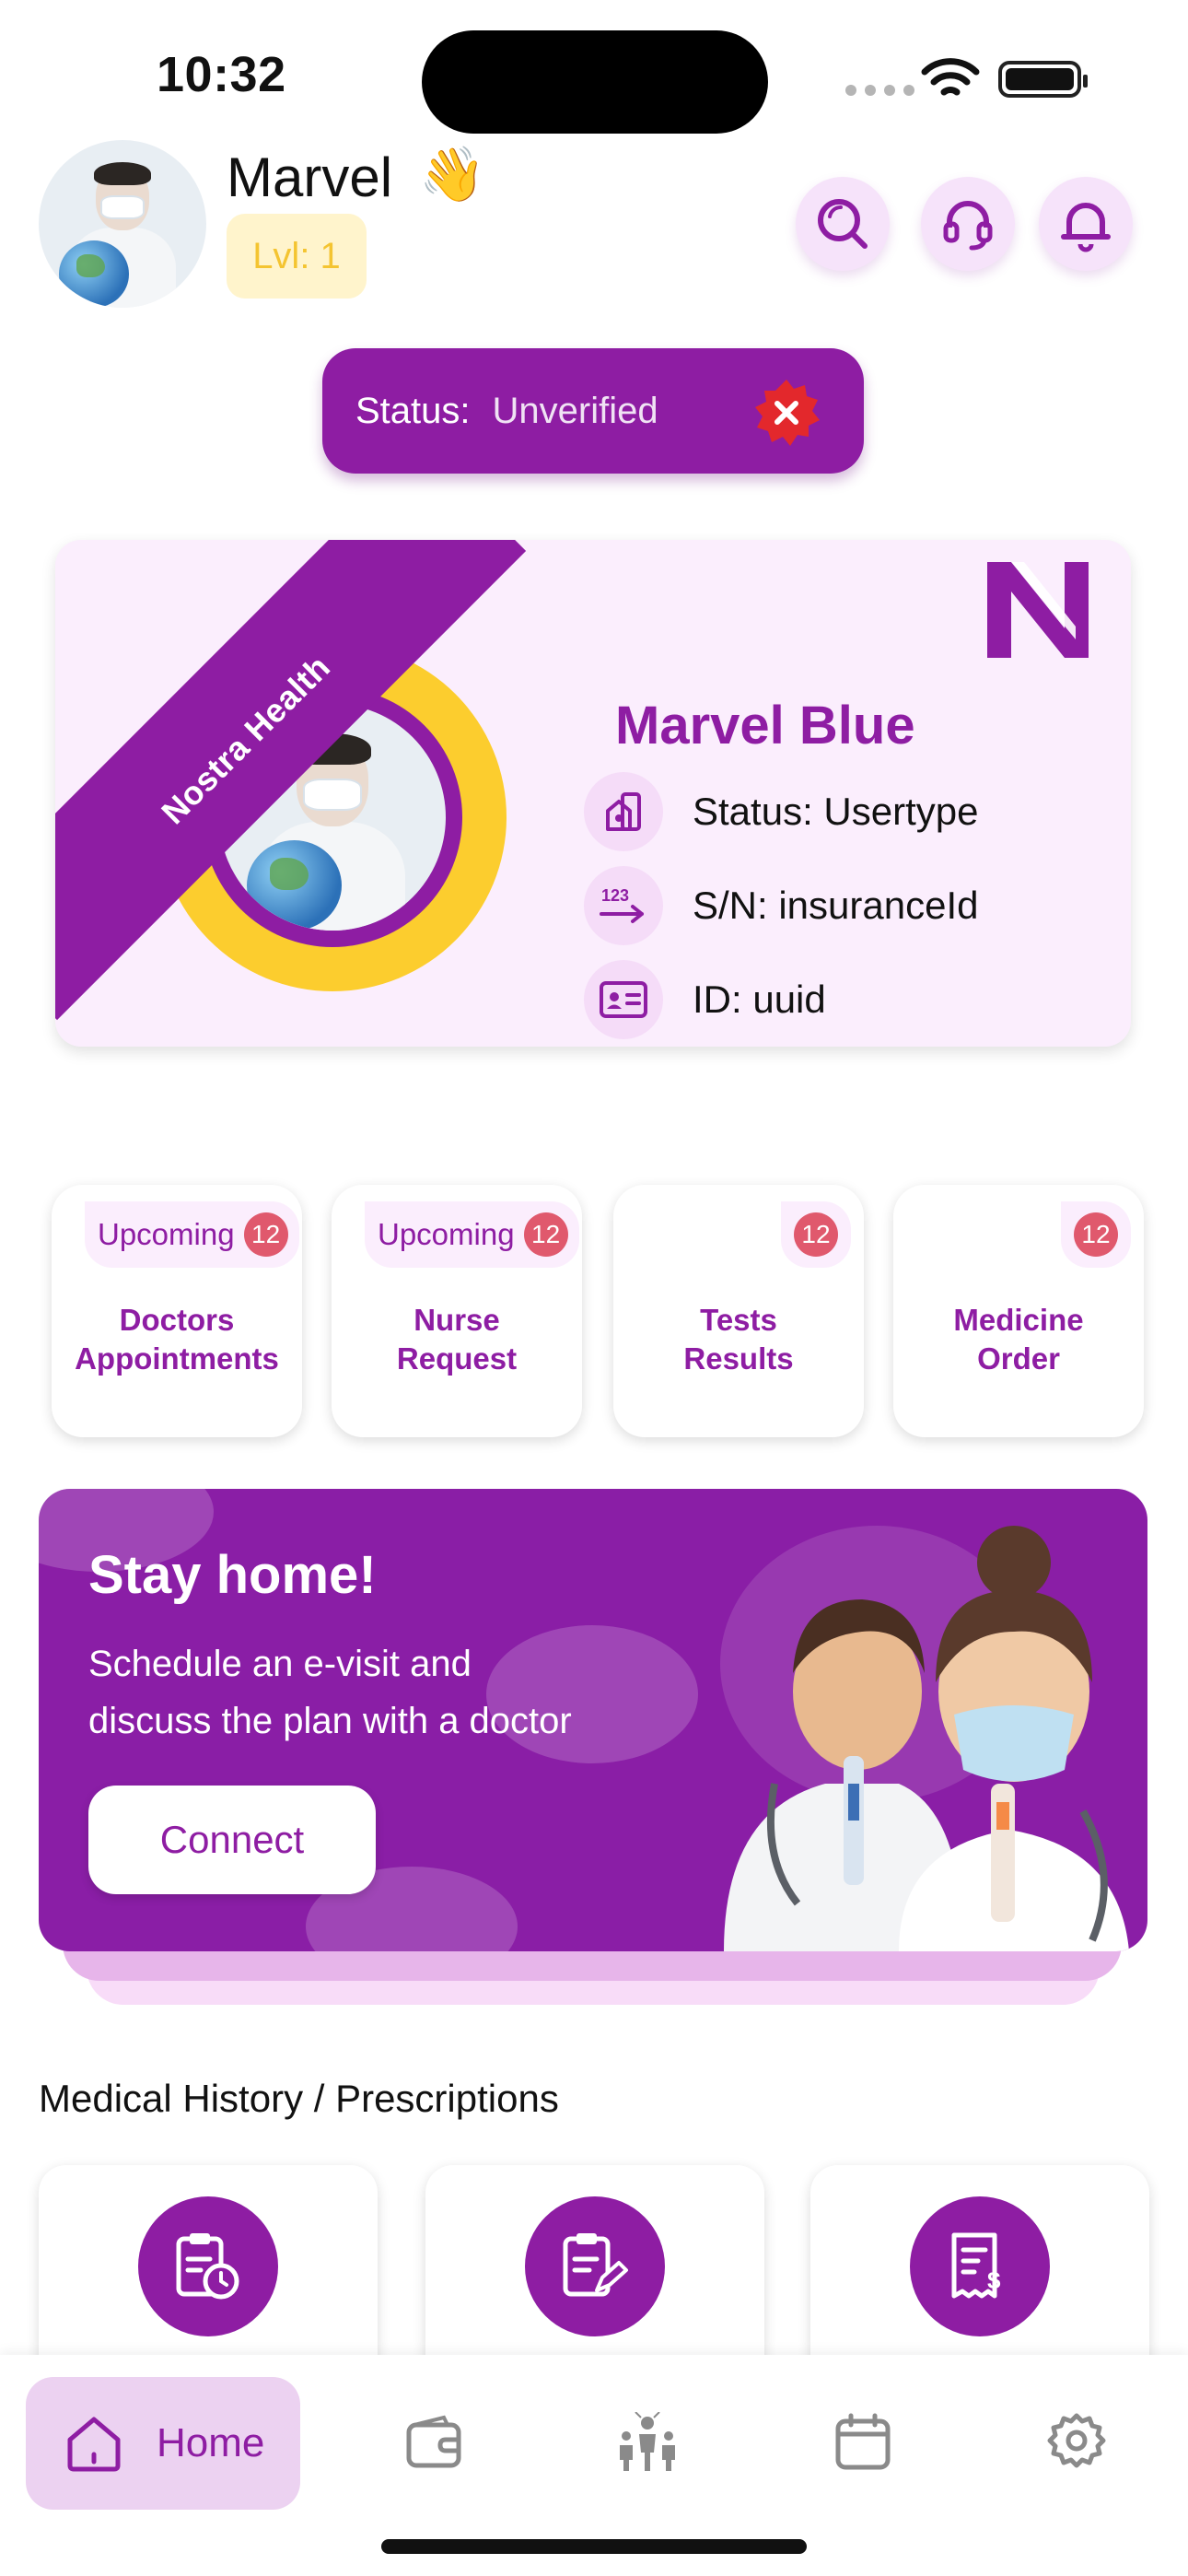  I want to click on search-button, so click(843, 224).